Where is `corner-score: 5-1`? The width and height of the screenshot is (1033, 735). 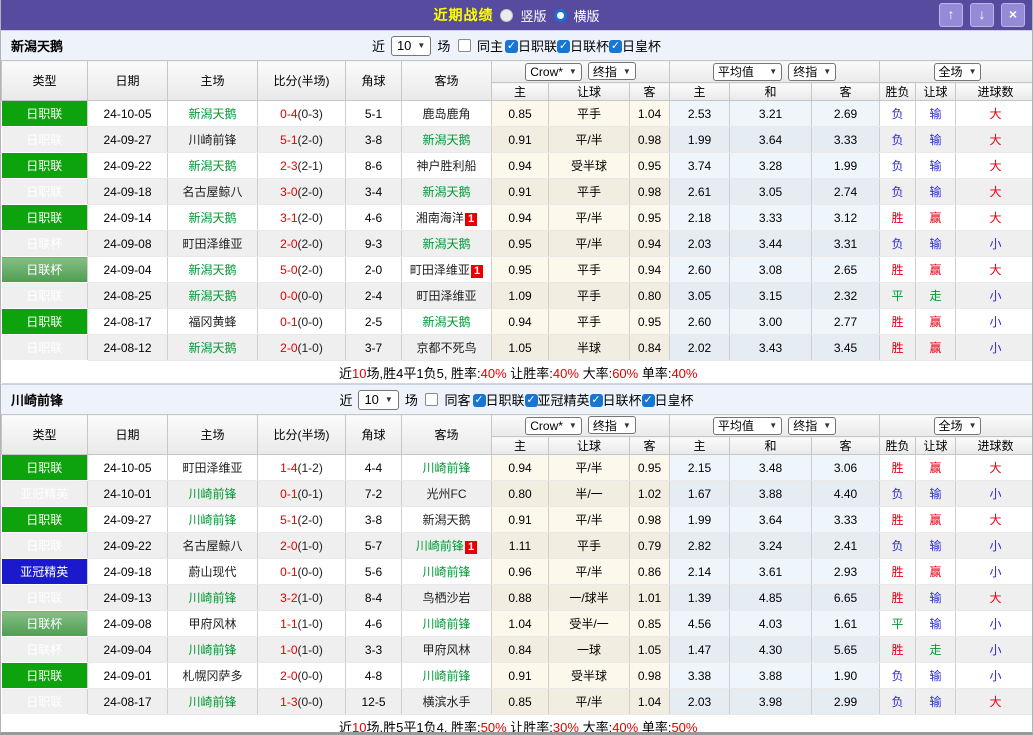 corner-score: 5-1 is located at coordinates (373, 113).